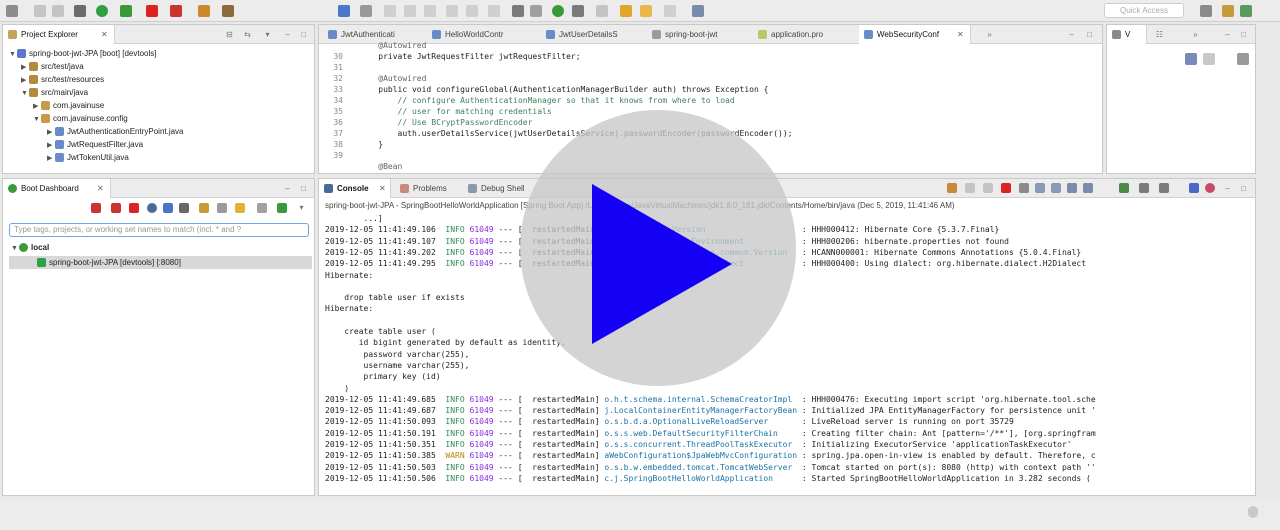 Image resolution: width=1280 pixels, height=530 pixels. I want to click on settings-icon, so click(80, 11).